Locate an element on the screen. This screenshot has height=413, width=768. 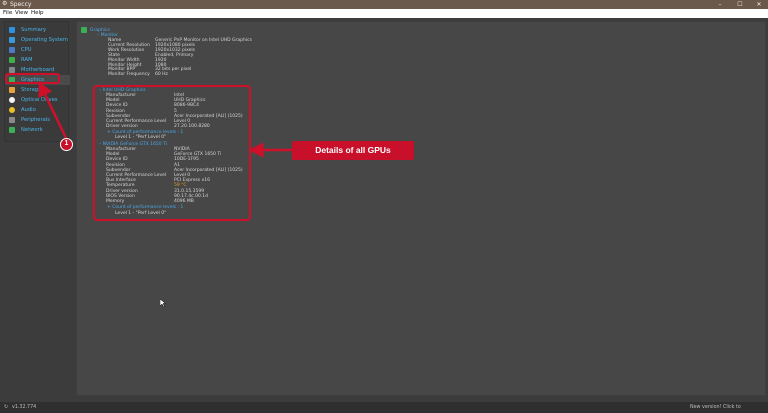
window-title: Speccy is located at coordinates (21, 4).